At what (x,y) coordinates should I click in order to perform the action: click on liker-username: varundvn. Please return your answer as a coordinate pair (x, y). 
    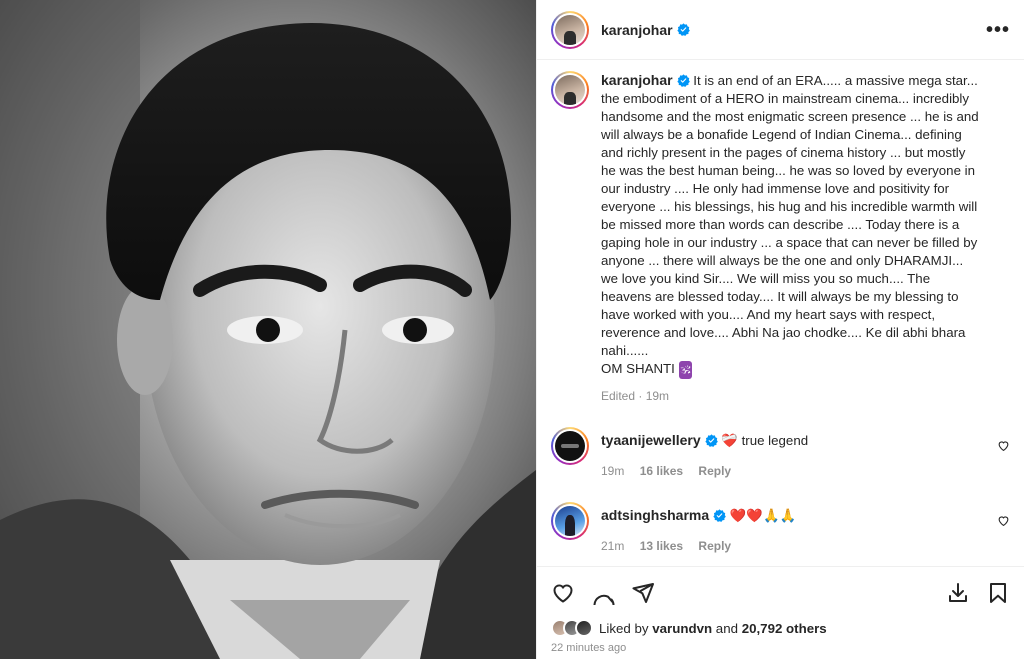
    Looking at the image, I should click on (682, 628).